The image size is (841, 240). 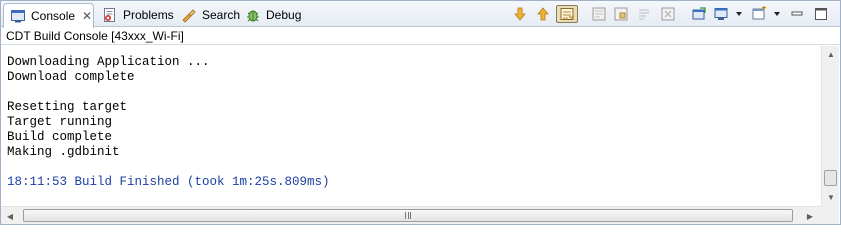 I want to click on display-console-button, so click(x=721, y=14).